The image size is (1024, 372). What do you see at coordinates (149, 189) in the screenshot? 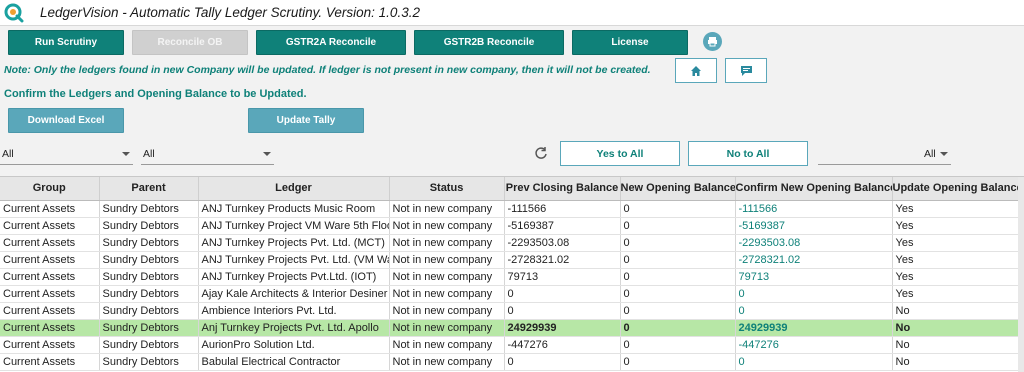
I see `column-header-parent: Parent` at bounding box center [149, 189].